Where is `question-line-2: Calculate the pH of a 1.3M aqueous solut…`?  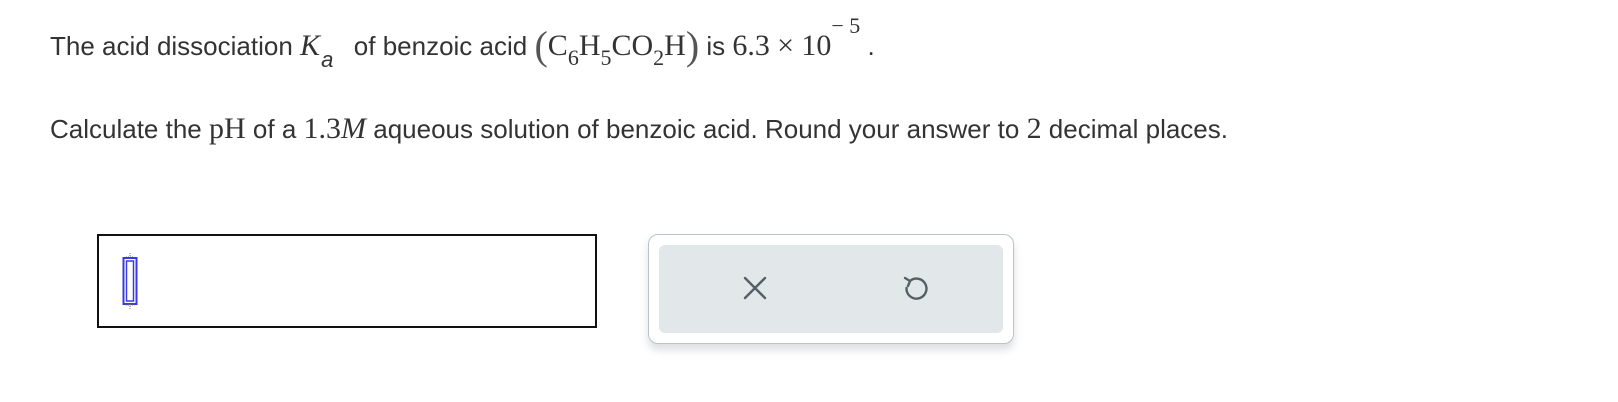
question-line-2: Calculate the pH of a 1.3M aqueous solut… is located at coordinates (639, 129).